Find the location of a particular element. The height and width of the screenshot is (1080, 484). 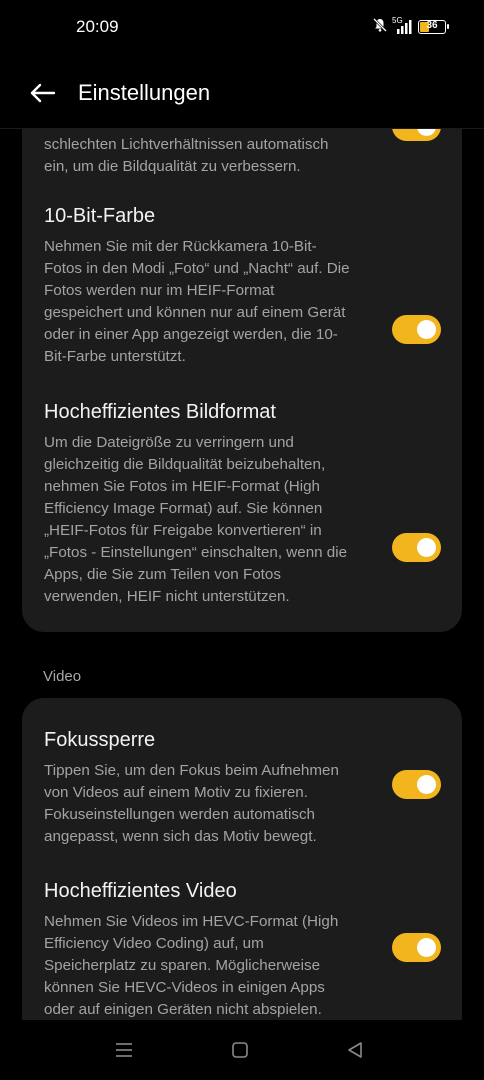

toggle-heif-format is located at coordinates (416, 547).